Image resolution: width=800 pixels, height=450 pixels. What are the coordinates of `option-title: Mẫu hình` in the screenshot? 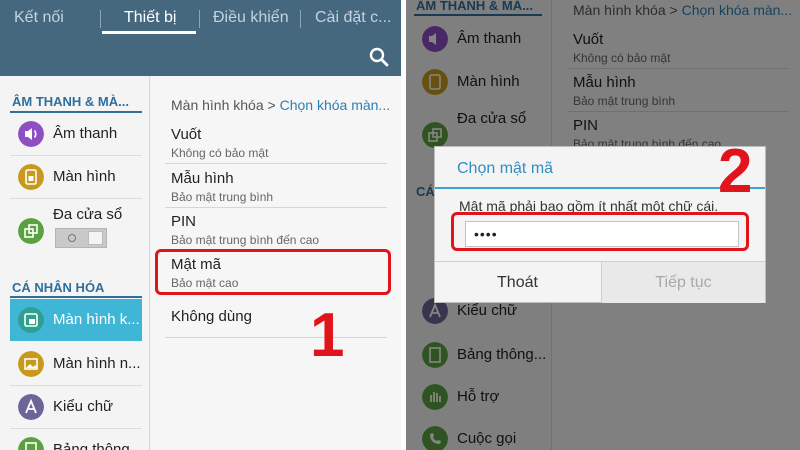 It's located at (202, 178).